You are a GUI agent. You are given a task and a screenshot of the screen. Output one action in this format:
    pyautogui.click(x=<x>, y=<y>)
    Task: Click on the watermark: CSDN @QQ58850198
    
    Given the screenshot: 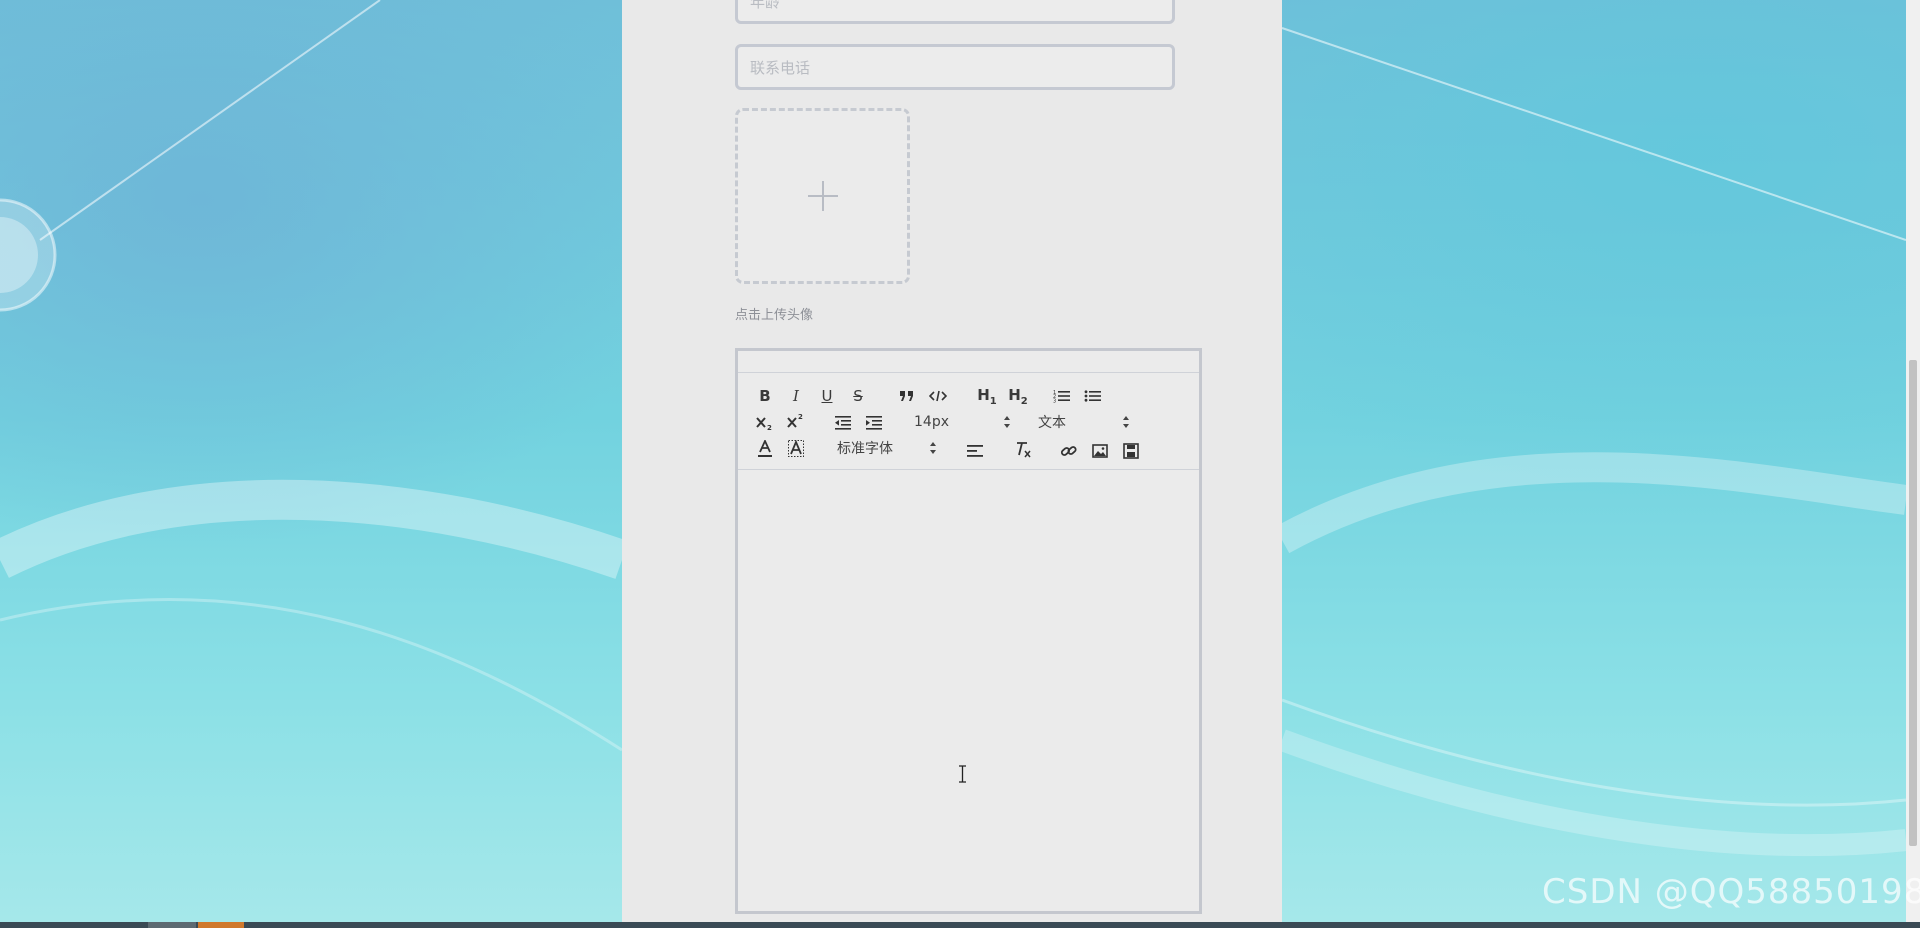 What is the action you would take?
    pyautogui.click(x=1731, y=892)
    